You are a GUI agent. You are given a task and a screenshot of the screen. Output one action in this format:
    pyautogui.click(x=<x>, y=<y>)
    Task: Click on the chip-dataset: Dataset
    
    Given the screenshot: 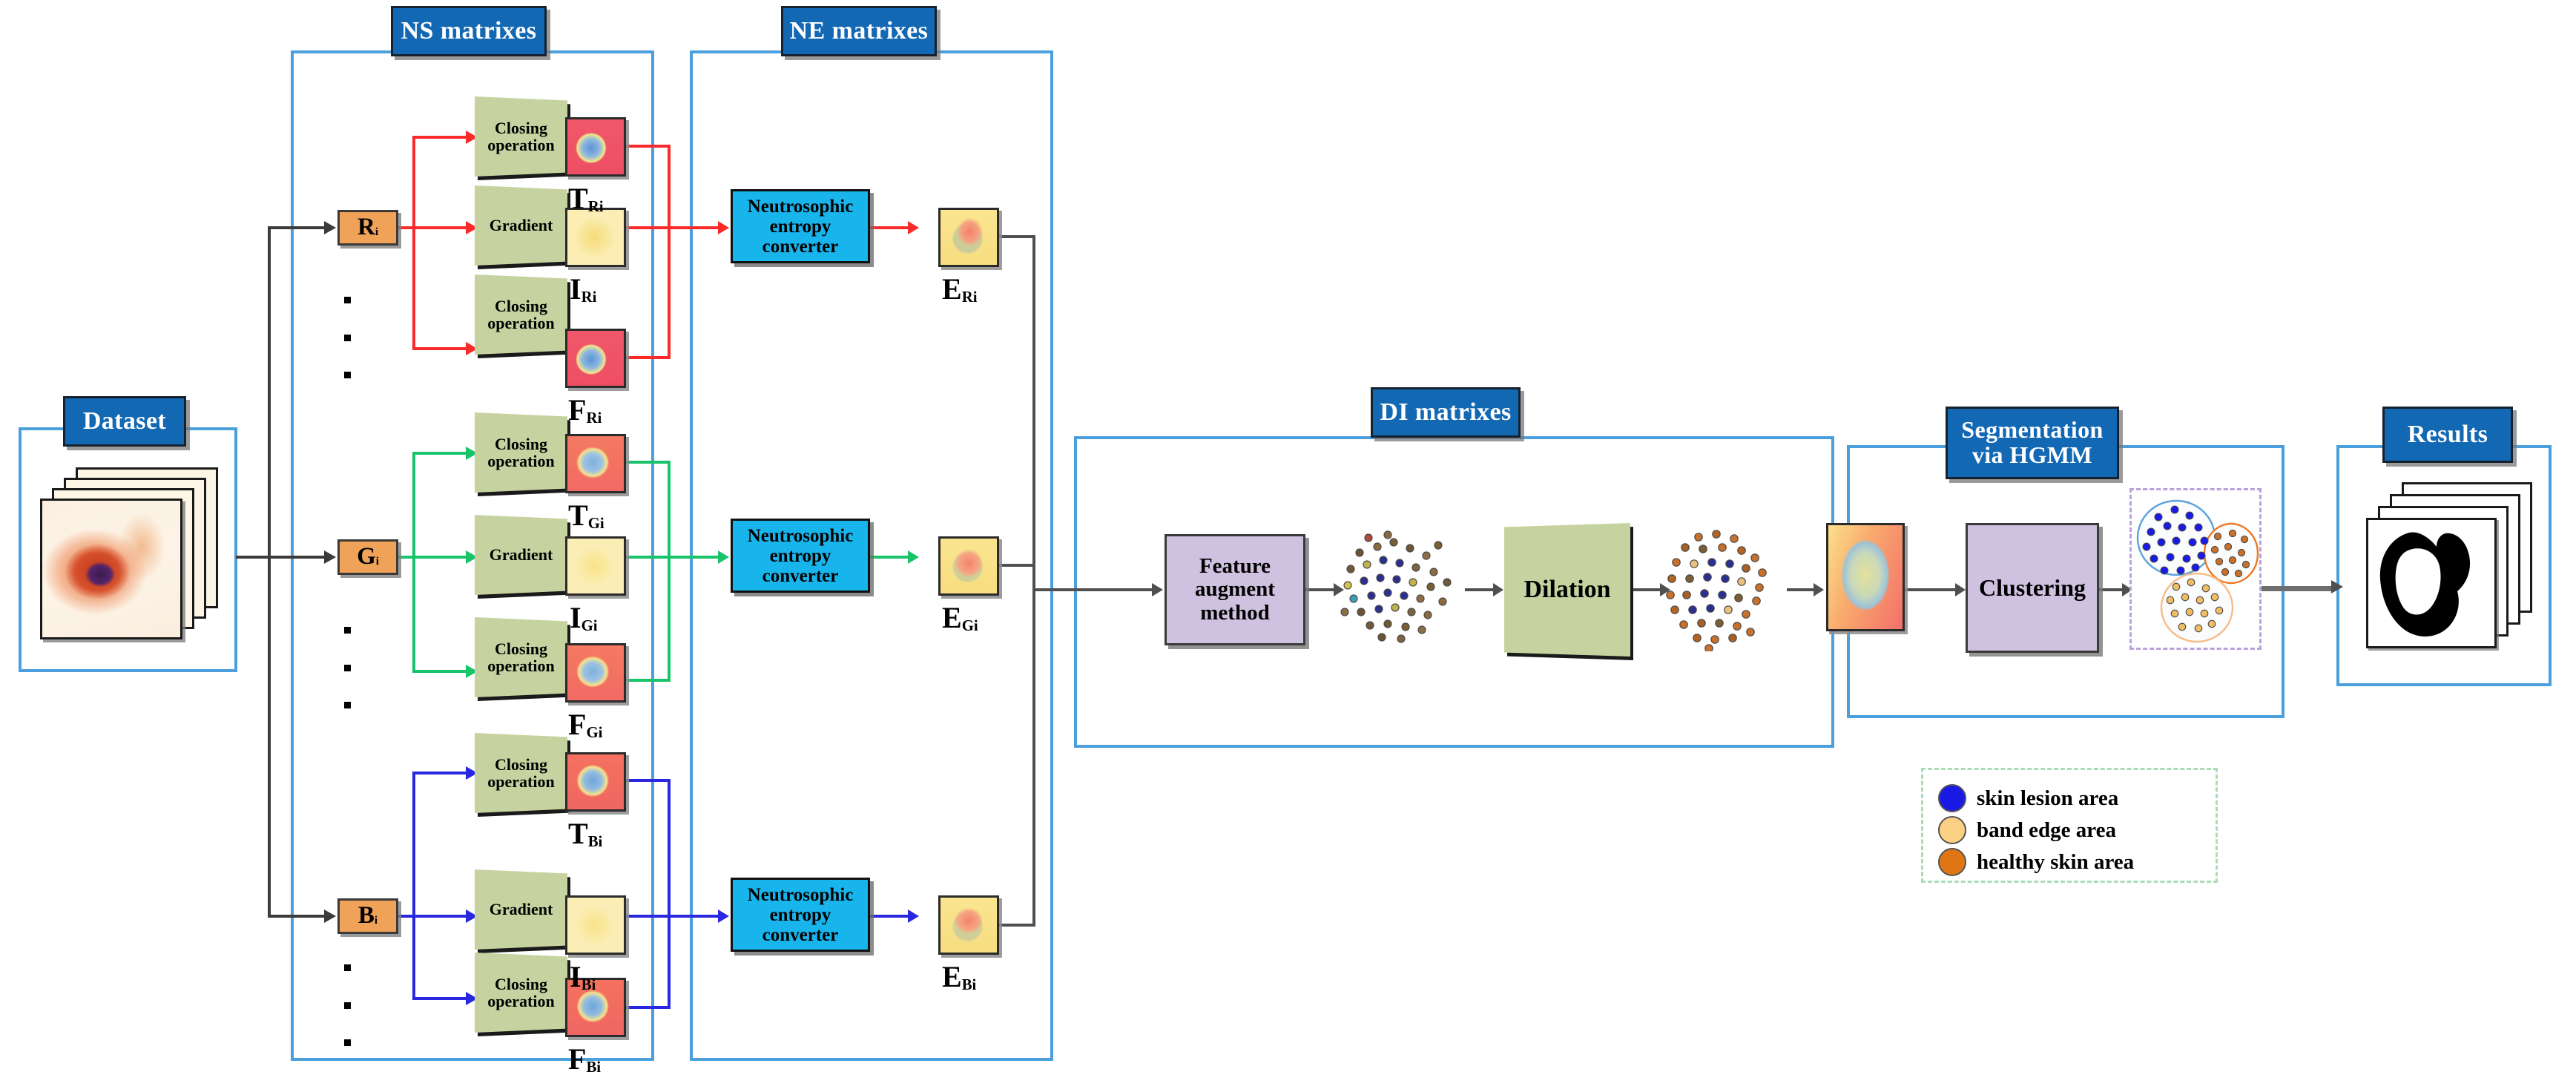 What is the action you would take?
    pyautogui.click(x=125, y=422)
    